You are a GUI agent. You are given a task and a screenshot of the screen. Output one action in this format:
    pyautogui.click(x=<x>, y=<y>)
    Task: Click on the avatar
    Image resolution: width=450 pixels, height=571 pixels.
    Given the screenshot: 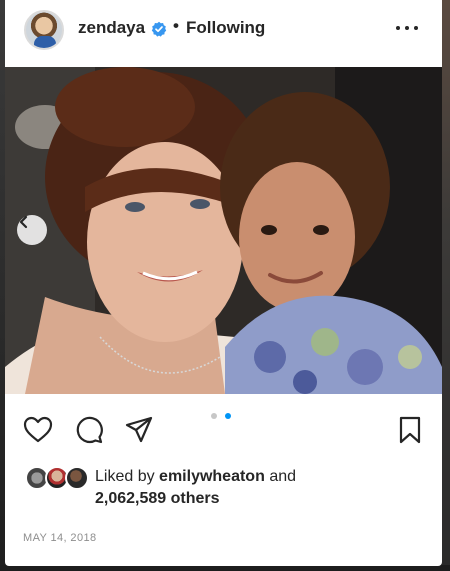 What is the action you would take?
    pyautogui.click(x=44, y=30)
    